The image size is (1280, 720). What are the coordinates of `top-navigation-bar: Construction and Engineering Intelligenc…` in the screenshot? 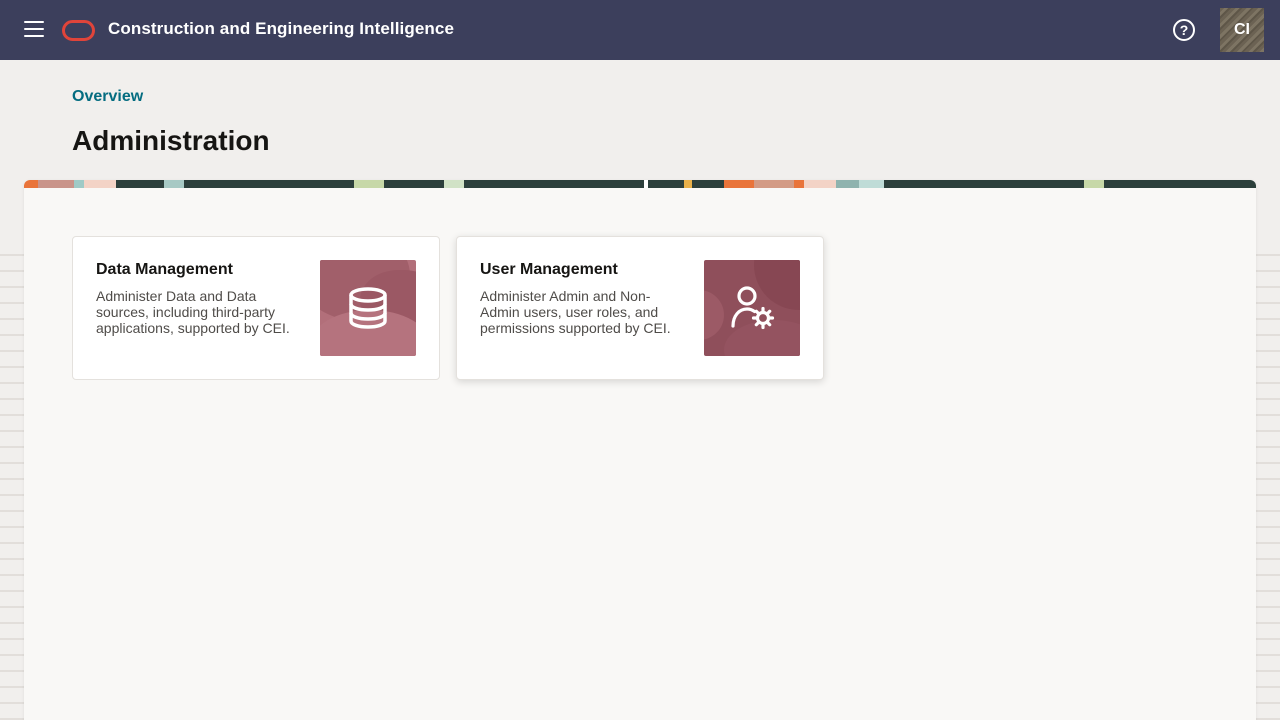 It's located at (640, 30).